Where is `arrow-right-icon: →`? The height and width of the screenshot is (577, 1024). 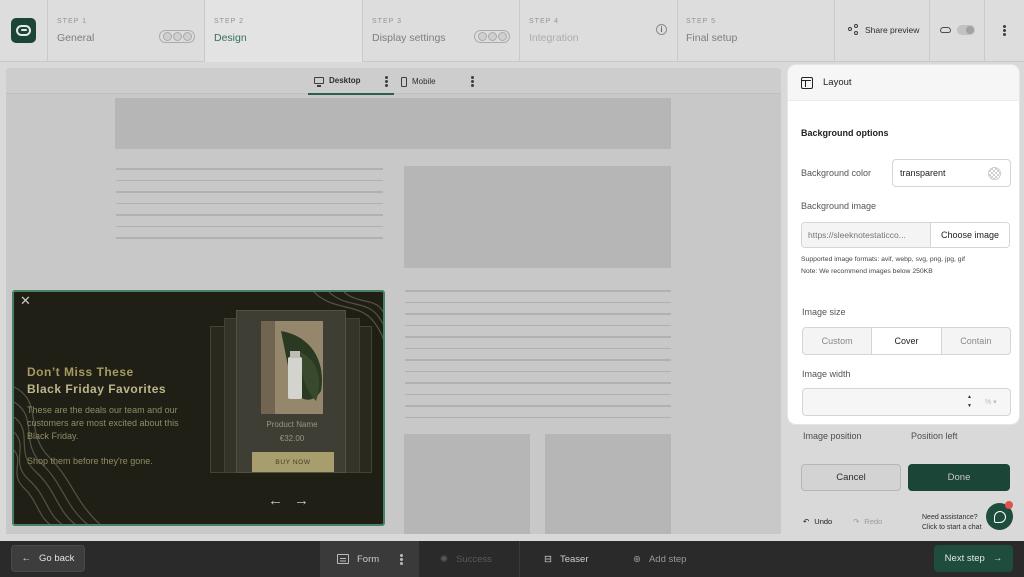
arrow-right-icon: → is located at coordinates (997, 558).